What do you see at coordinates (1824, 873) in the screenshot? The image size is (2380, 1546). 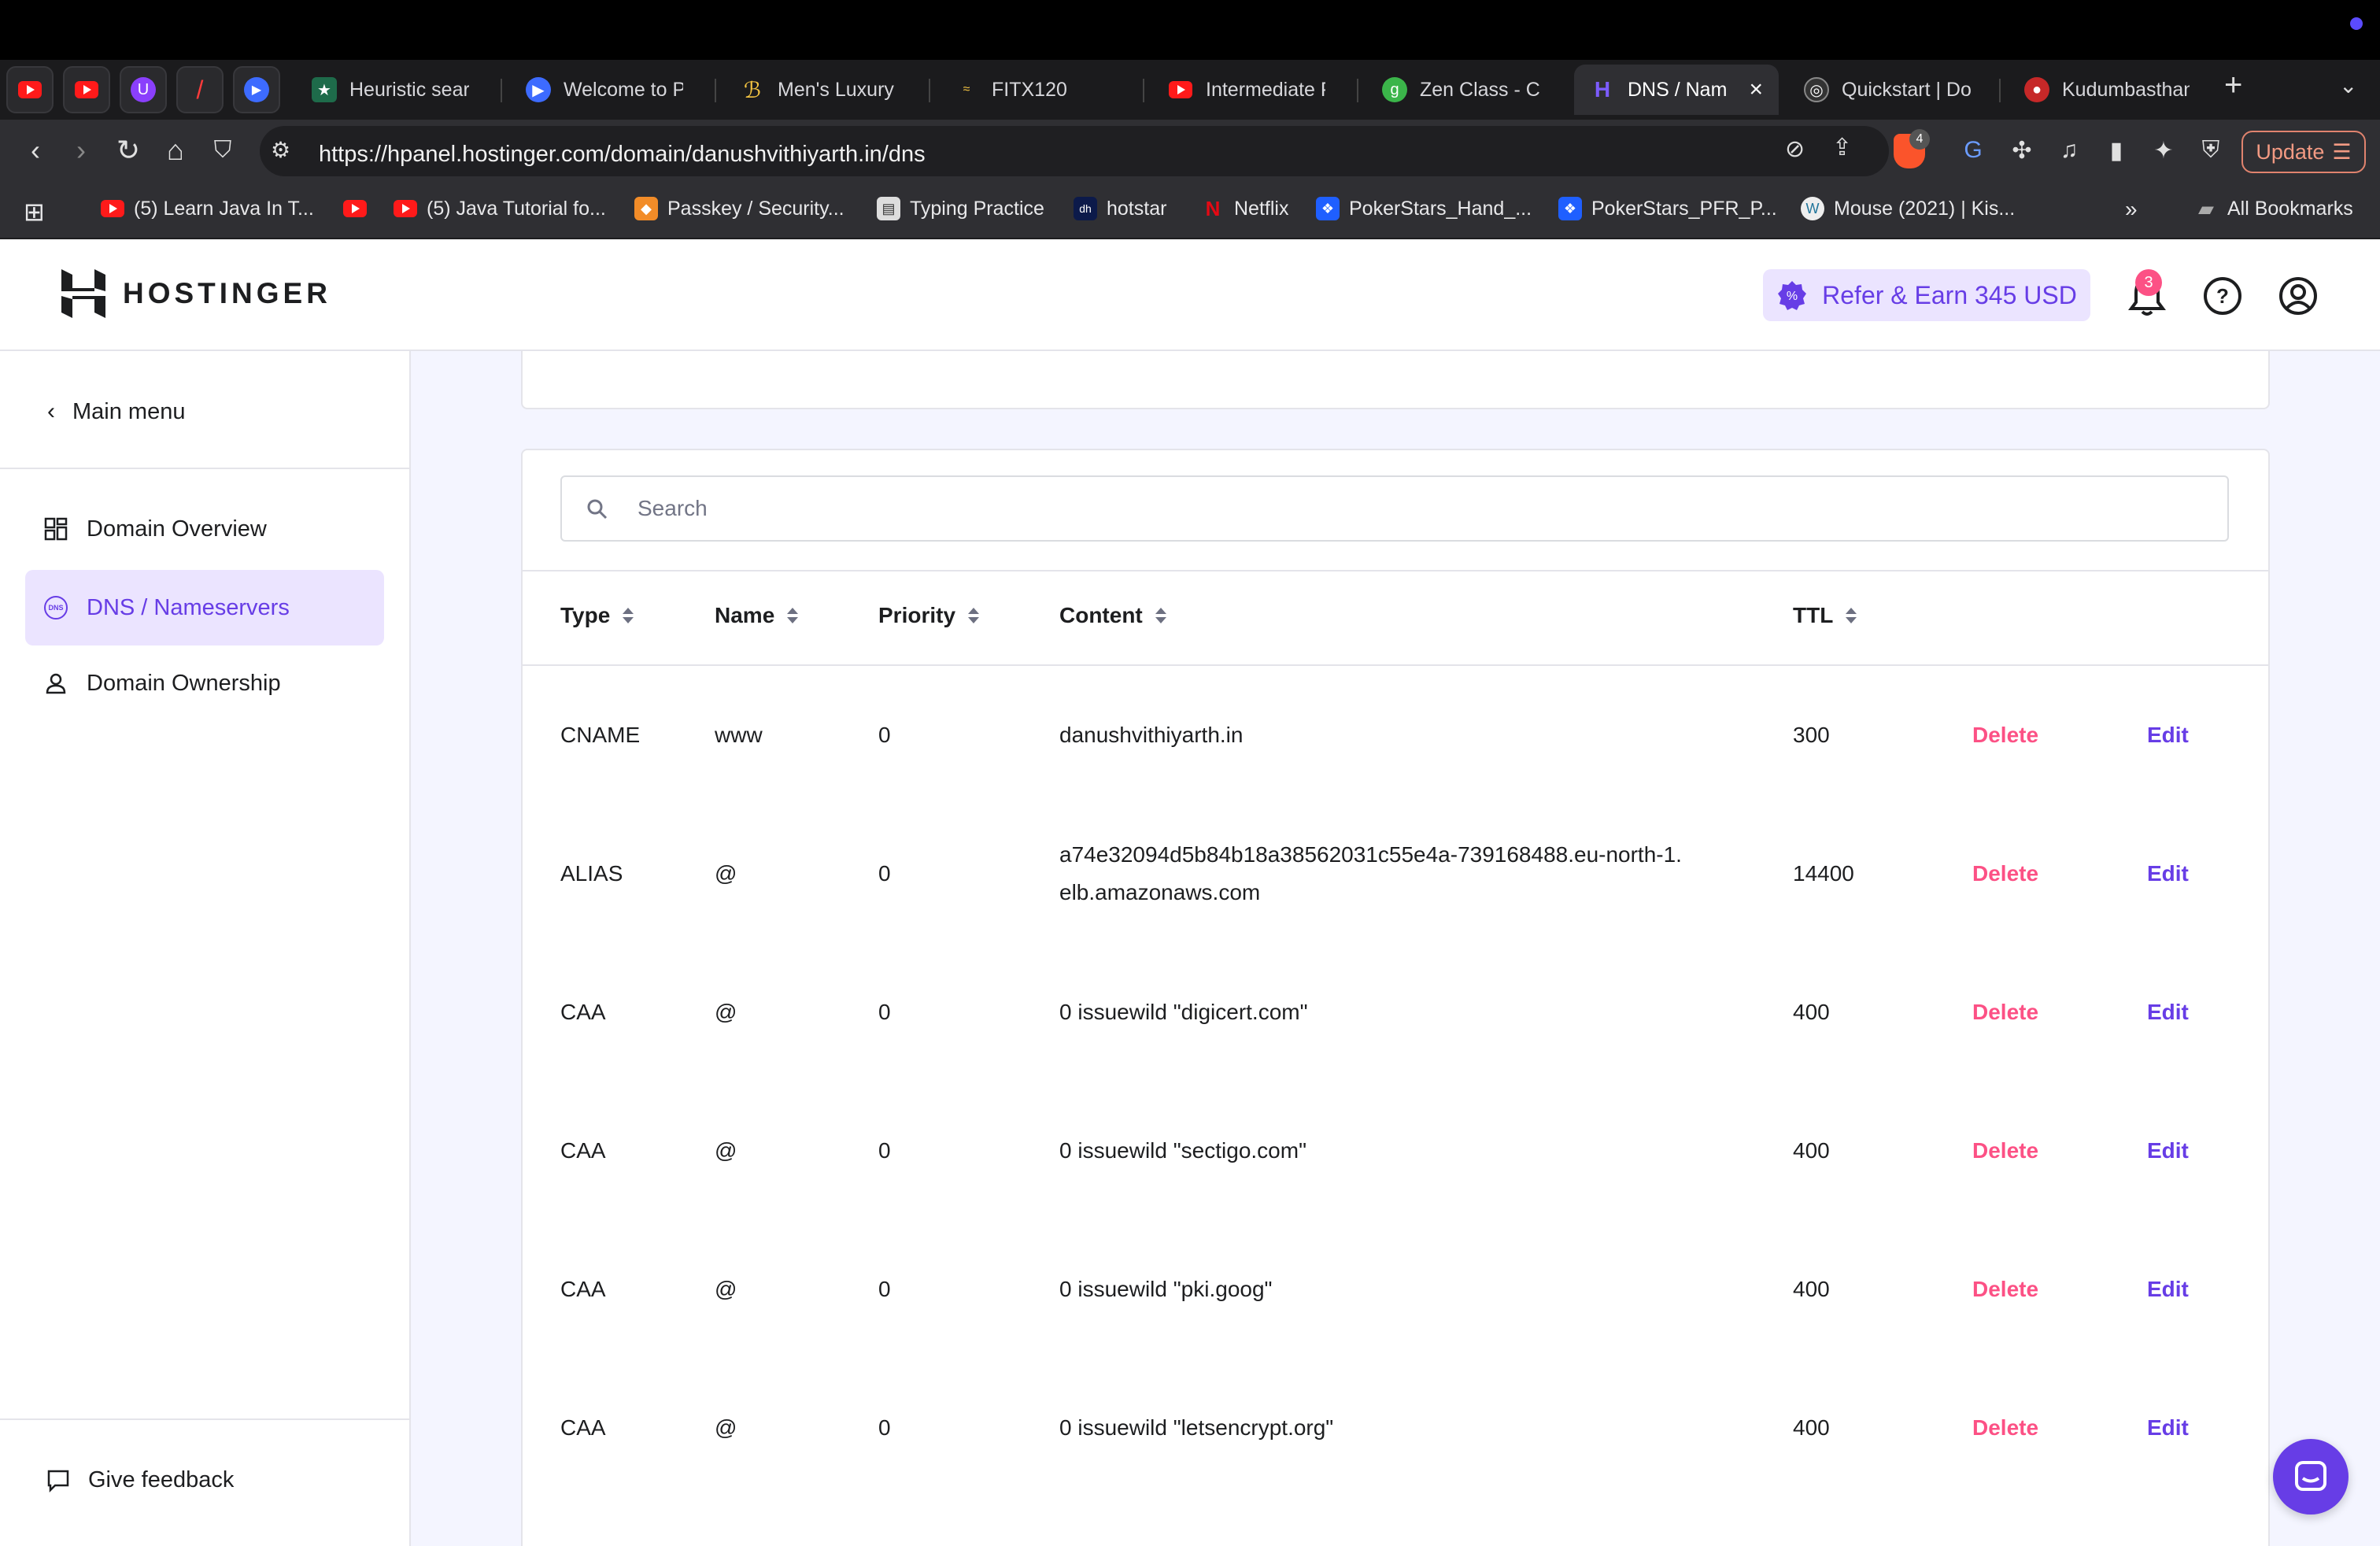 I see `record-ttl: 14400` at bounding box center [1824, 873].